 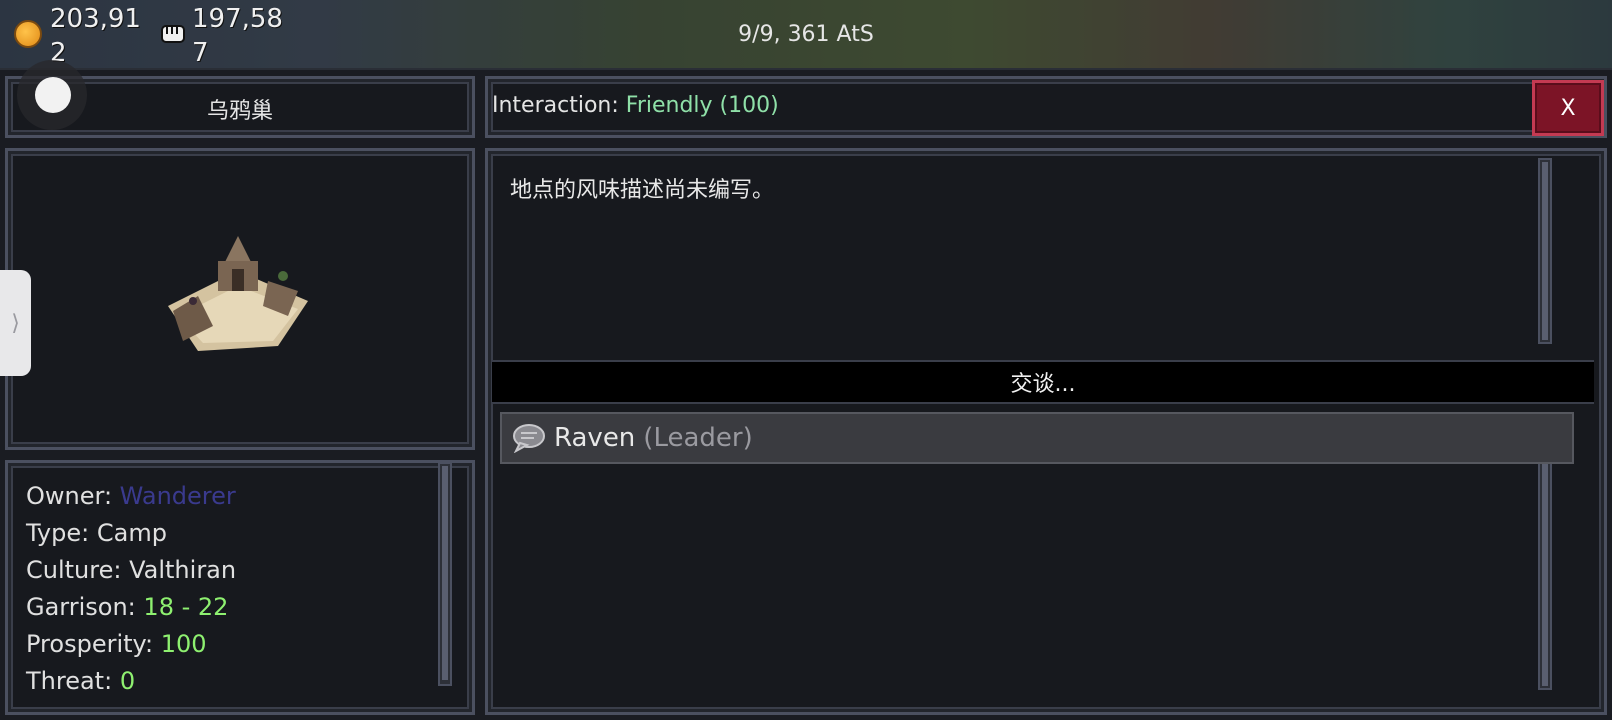 I want to click on assistive-button-dot, so click(x=53, y=95).